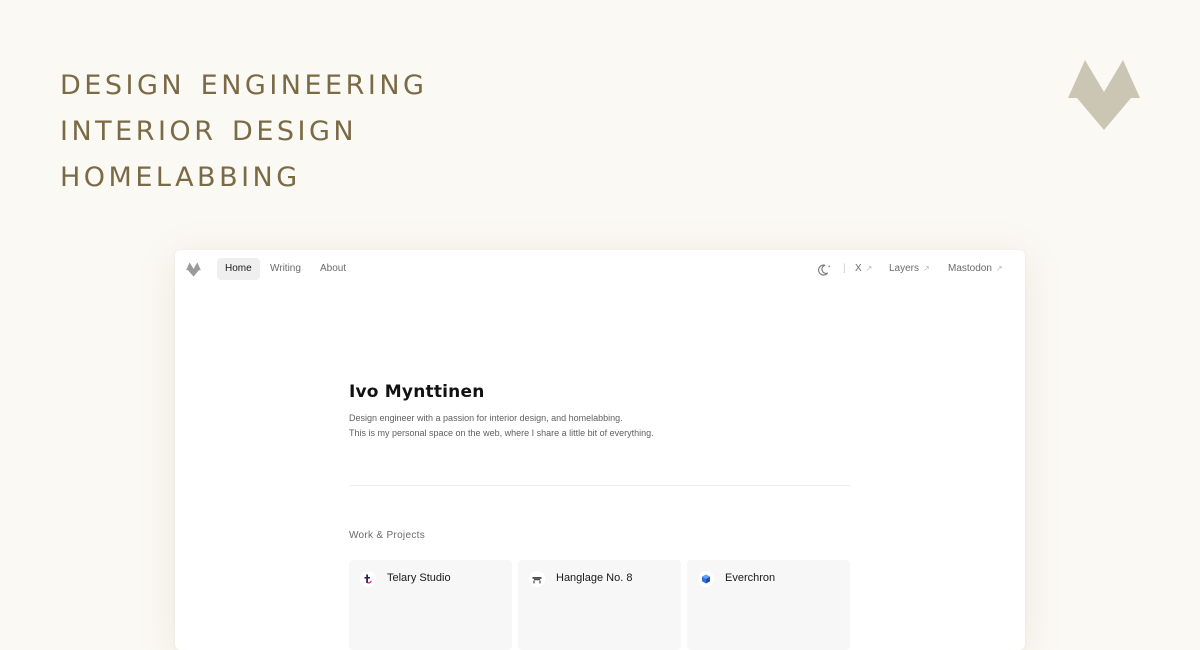 The width and height of the screenshot is (1200, 650). I want to click on moon-icon, so click(825, 270).